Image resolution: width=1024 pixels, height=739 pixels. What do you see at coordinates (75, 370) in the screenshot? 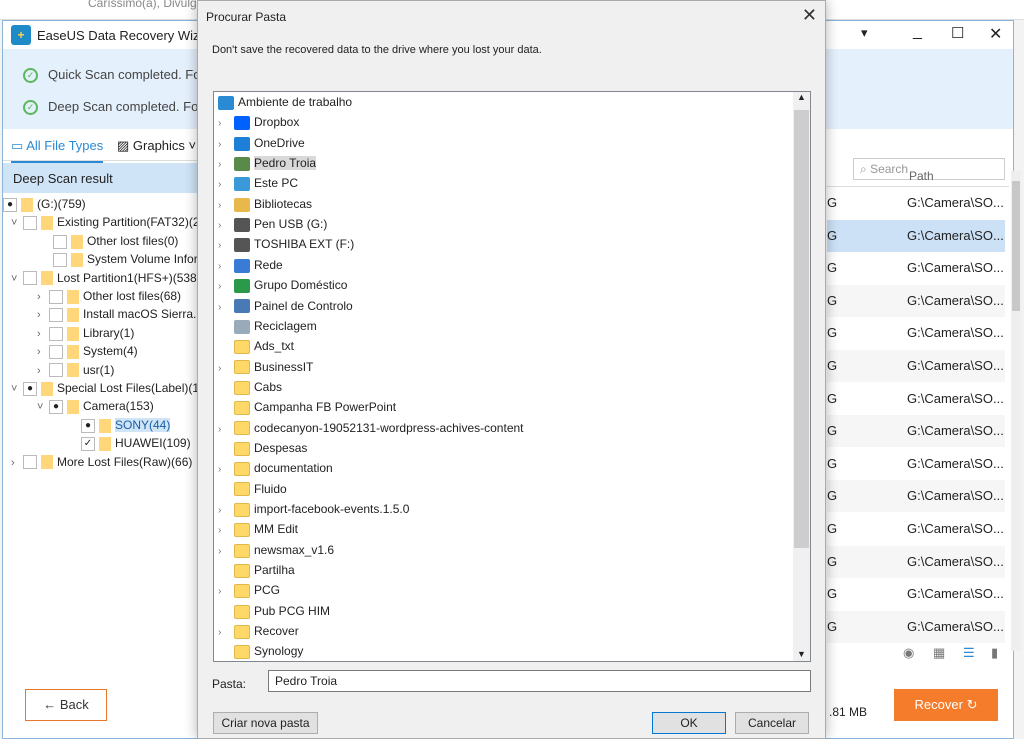
I see `tree-node: › usr(1)` at bounding box center [75, 370].